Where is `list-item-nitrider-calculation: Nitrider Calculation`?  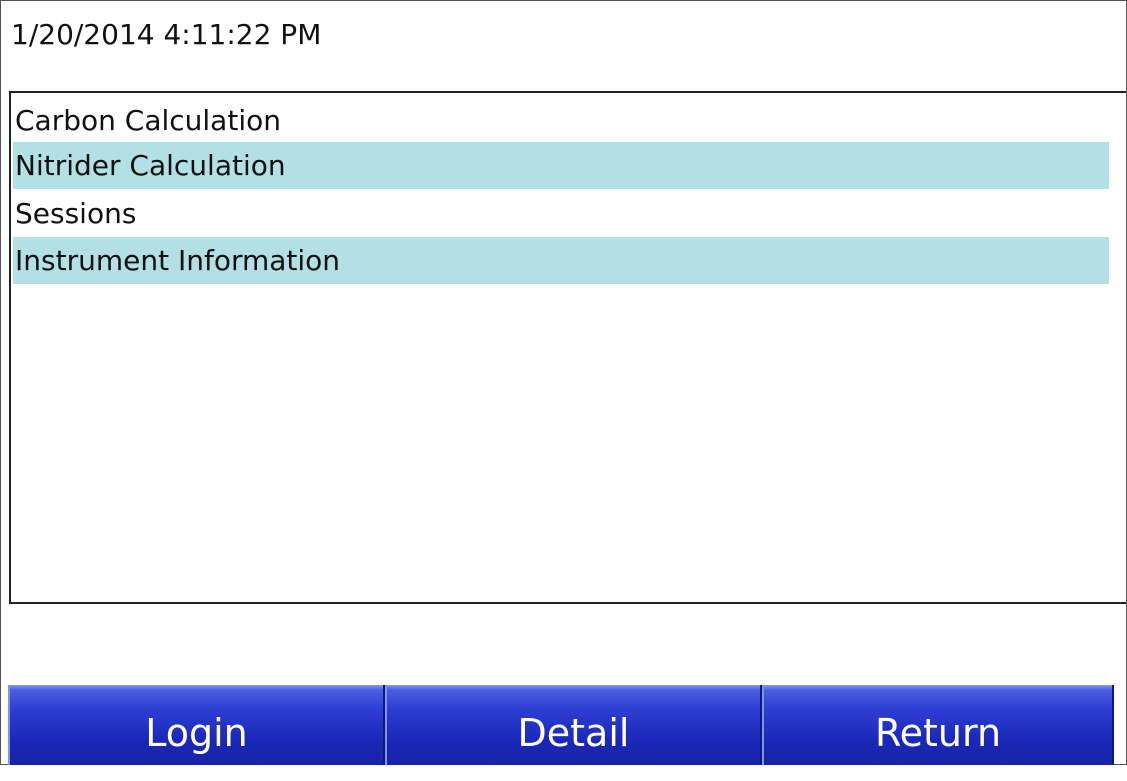 list-item-nitrider-calculation: Nitrider Calculation is located at coordinates (561, 165).